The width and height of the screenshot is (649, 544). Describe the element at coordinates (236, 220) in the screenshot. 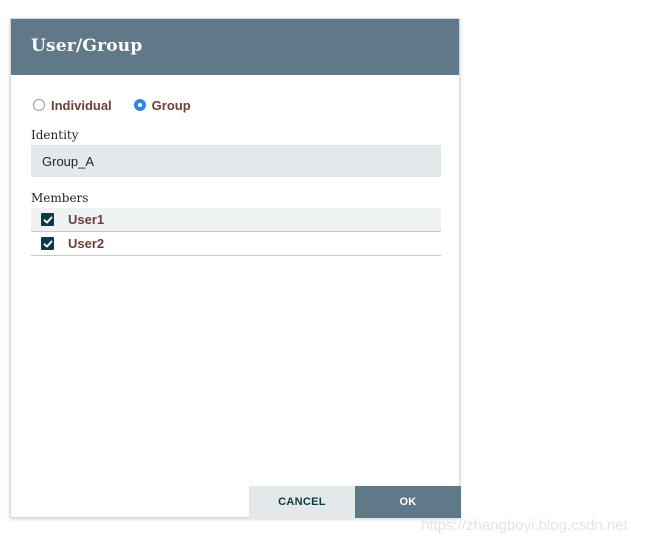

I see `member-row-user1: User1` at that location.